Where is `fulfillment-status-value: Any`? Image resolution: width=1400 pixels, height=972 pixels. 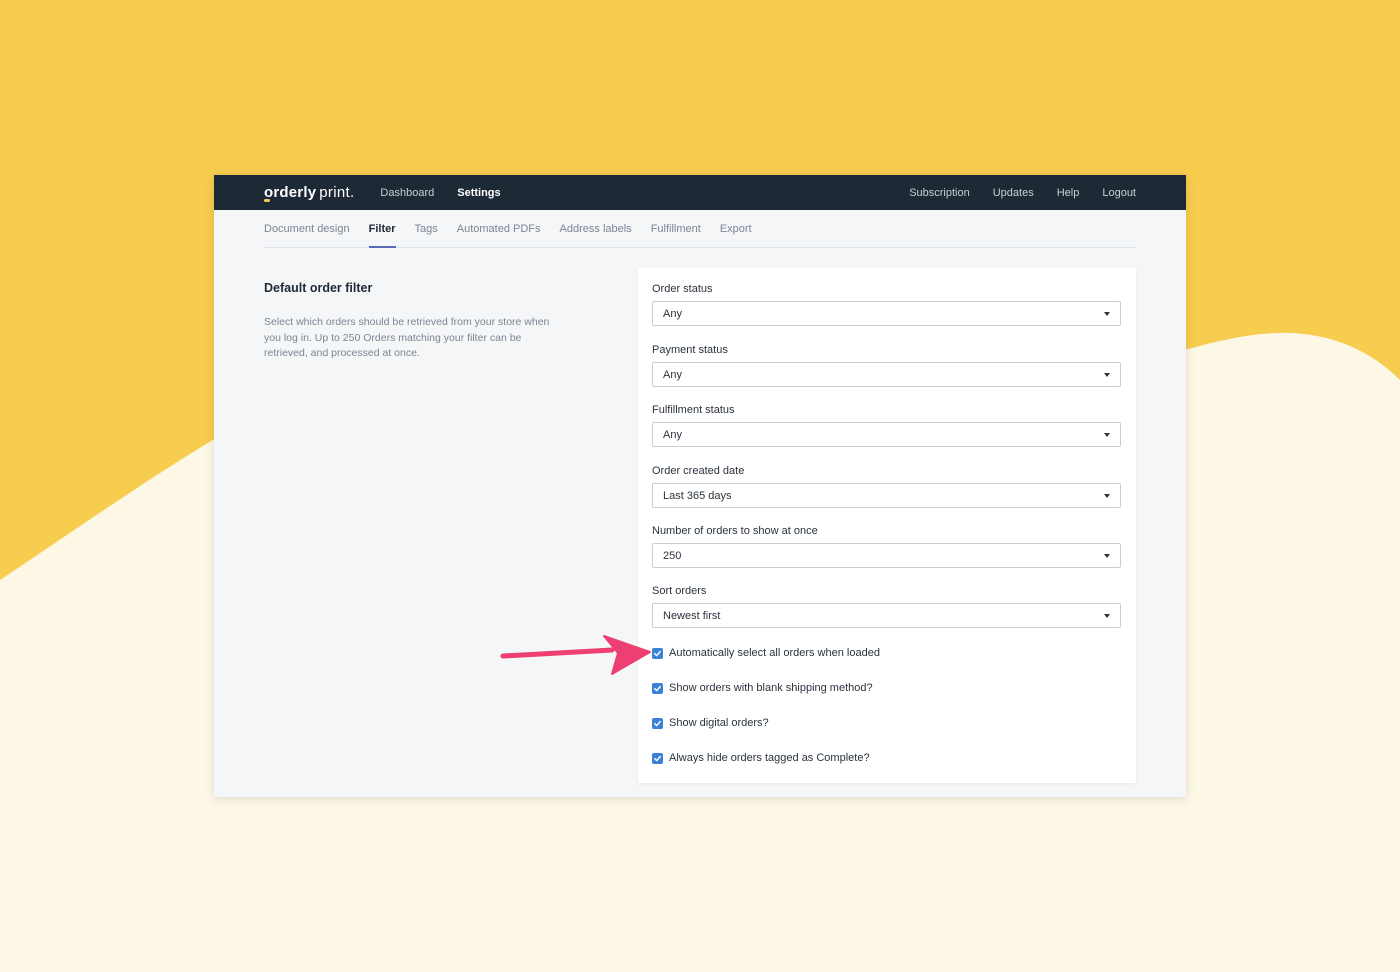 fulfillment-status-value: Any is located at coordinates (672, 434).